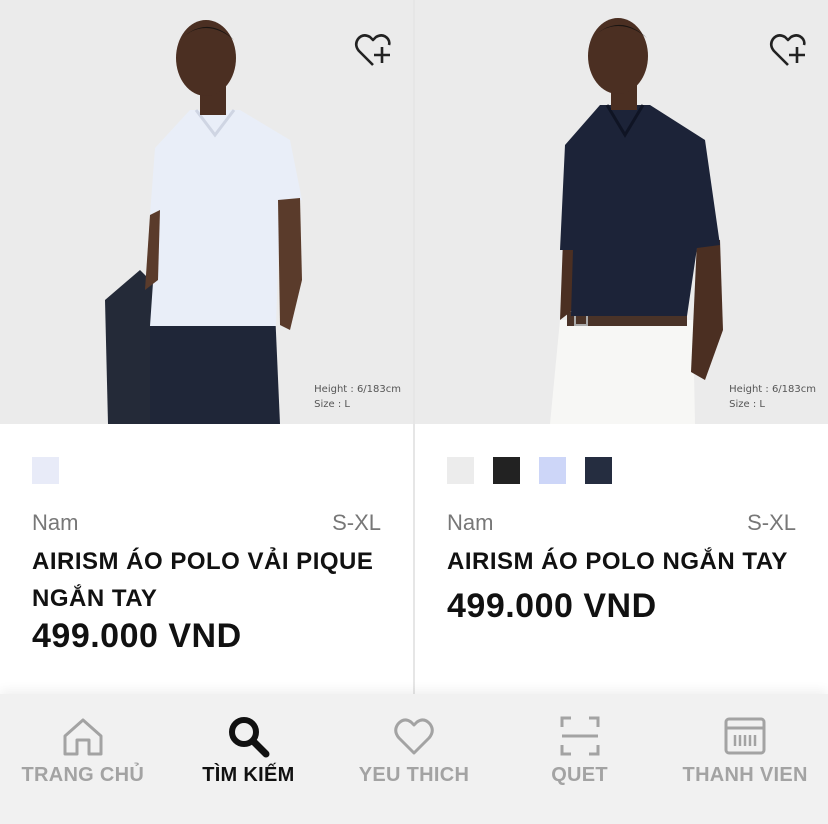 The height and width of the screenshot is (824, 828). Describe the element at coordinates (248, 775) in the screenshot. I see `nav-label: TÌM KIẾM` at that location.